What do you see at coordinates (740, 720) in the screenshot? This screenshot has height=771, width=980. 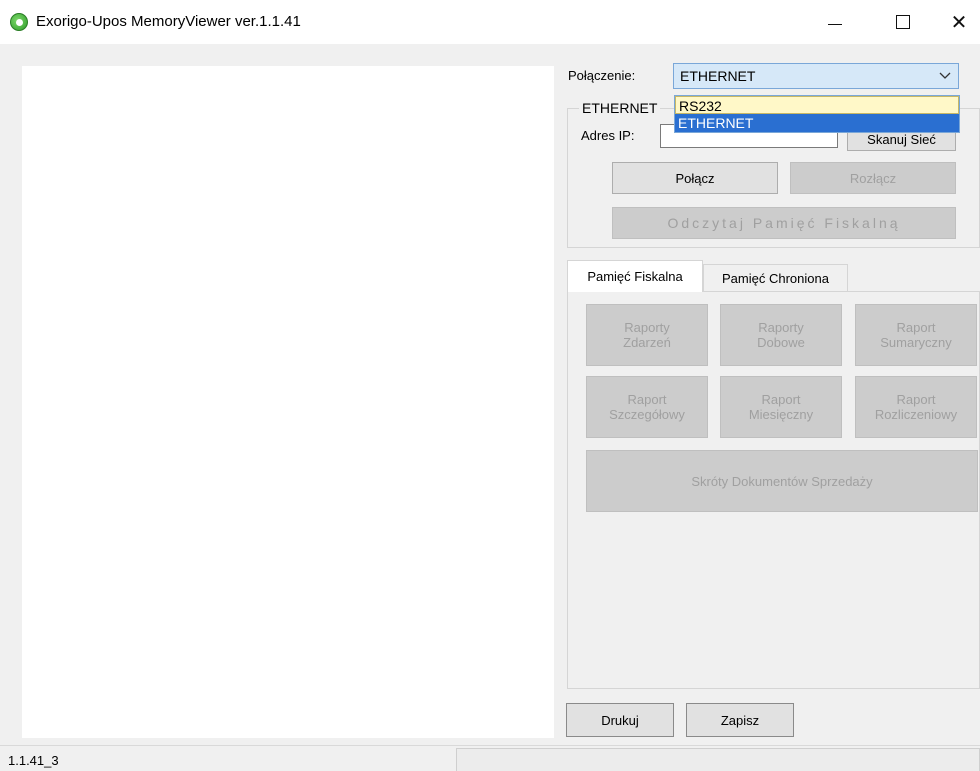 I see `save-button: Zapisz` at bounding box center [740, 720].